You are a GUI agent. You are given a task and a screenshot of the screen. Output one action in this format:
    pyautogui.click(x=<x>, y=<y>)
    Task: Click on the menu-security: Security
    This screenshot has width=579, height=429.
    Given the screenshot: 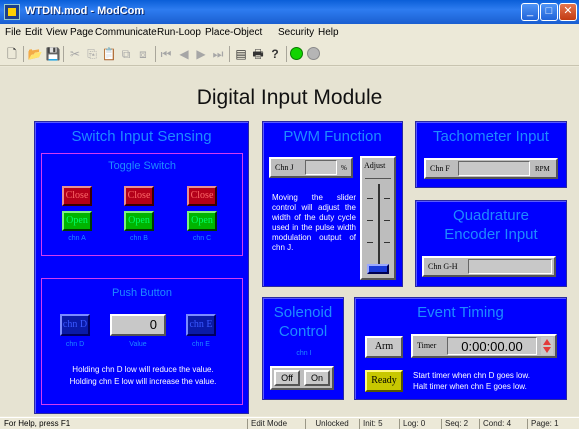 What is the action you would take?
    pyautogui.click(x=296, y=32)
    